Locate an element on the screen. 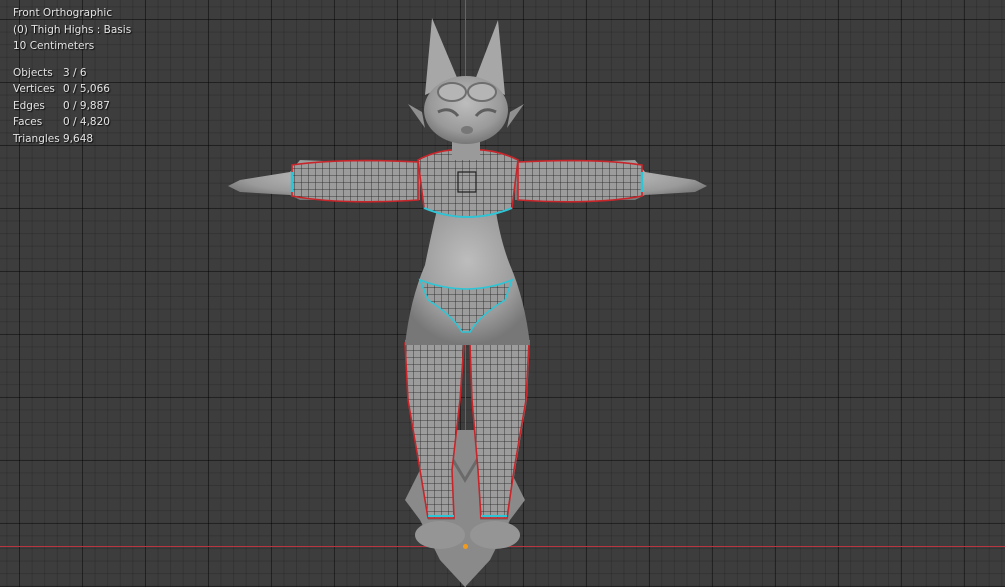 Image resolution: width=1005 pixels, height=587 pixels. stat-label: Triangles is located at coordinates (36, 138).